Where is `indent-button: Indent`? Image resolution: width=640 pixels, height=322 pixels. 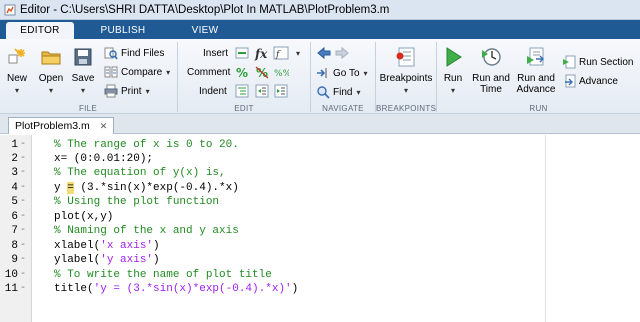 indent-button: Indent is located at coordinates (213, 91).